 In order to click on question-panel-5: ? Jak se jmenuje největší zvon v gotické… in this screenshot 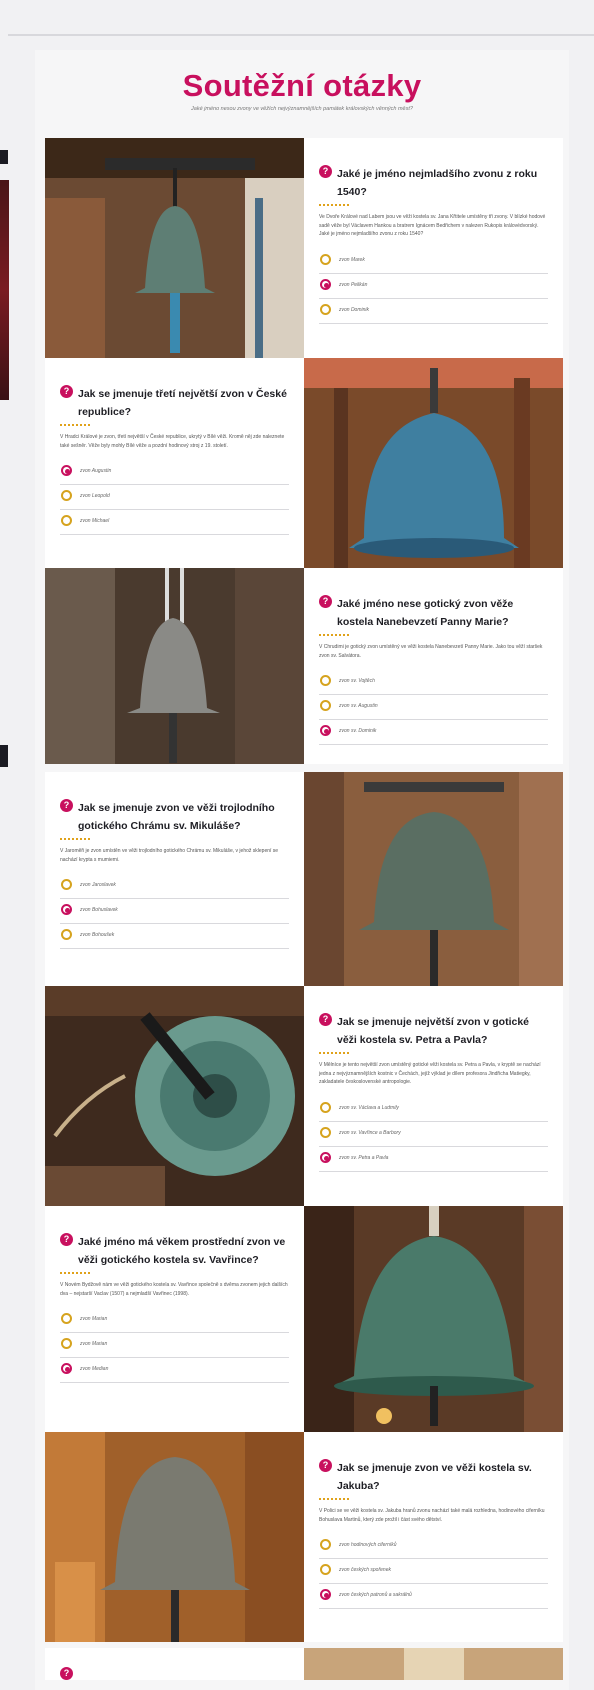, I will do `click(433, 1096)`.